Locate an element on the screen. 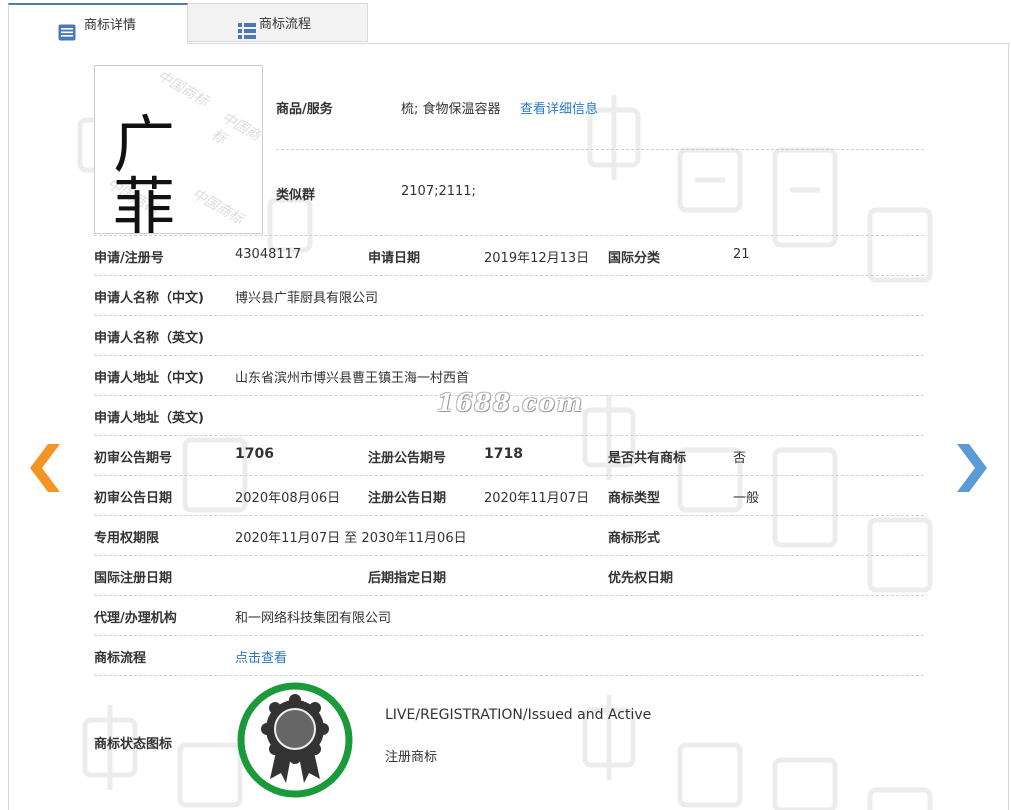 The height and width of the screenshot is (810, 1011). similar-group-label: 类似群 is located at coordinates (296, 195).